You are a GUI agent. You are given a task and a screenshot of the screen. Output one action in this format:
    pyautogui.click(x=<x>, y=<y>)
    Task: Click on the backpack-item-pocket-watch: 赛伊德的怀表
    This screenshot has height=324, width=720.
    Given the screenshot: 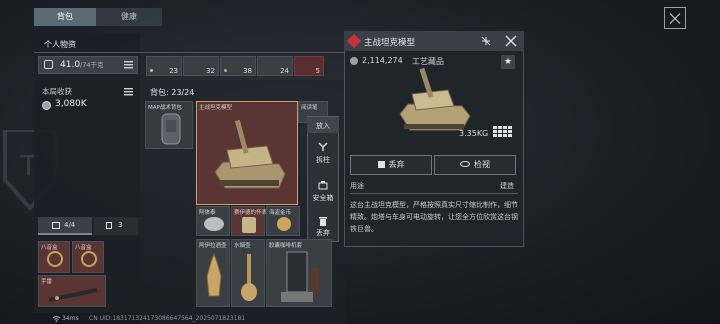 What is the action you would take?
    pyautogui.click(x=249, y=221)
    